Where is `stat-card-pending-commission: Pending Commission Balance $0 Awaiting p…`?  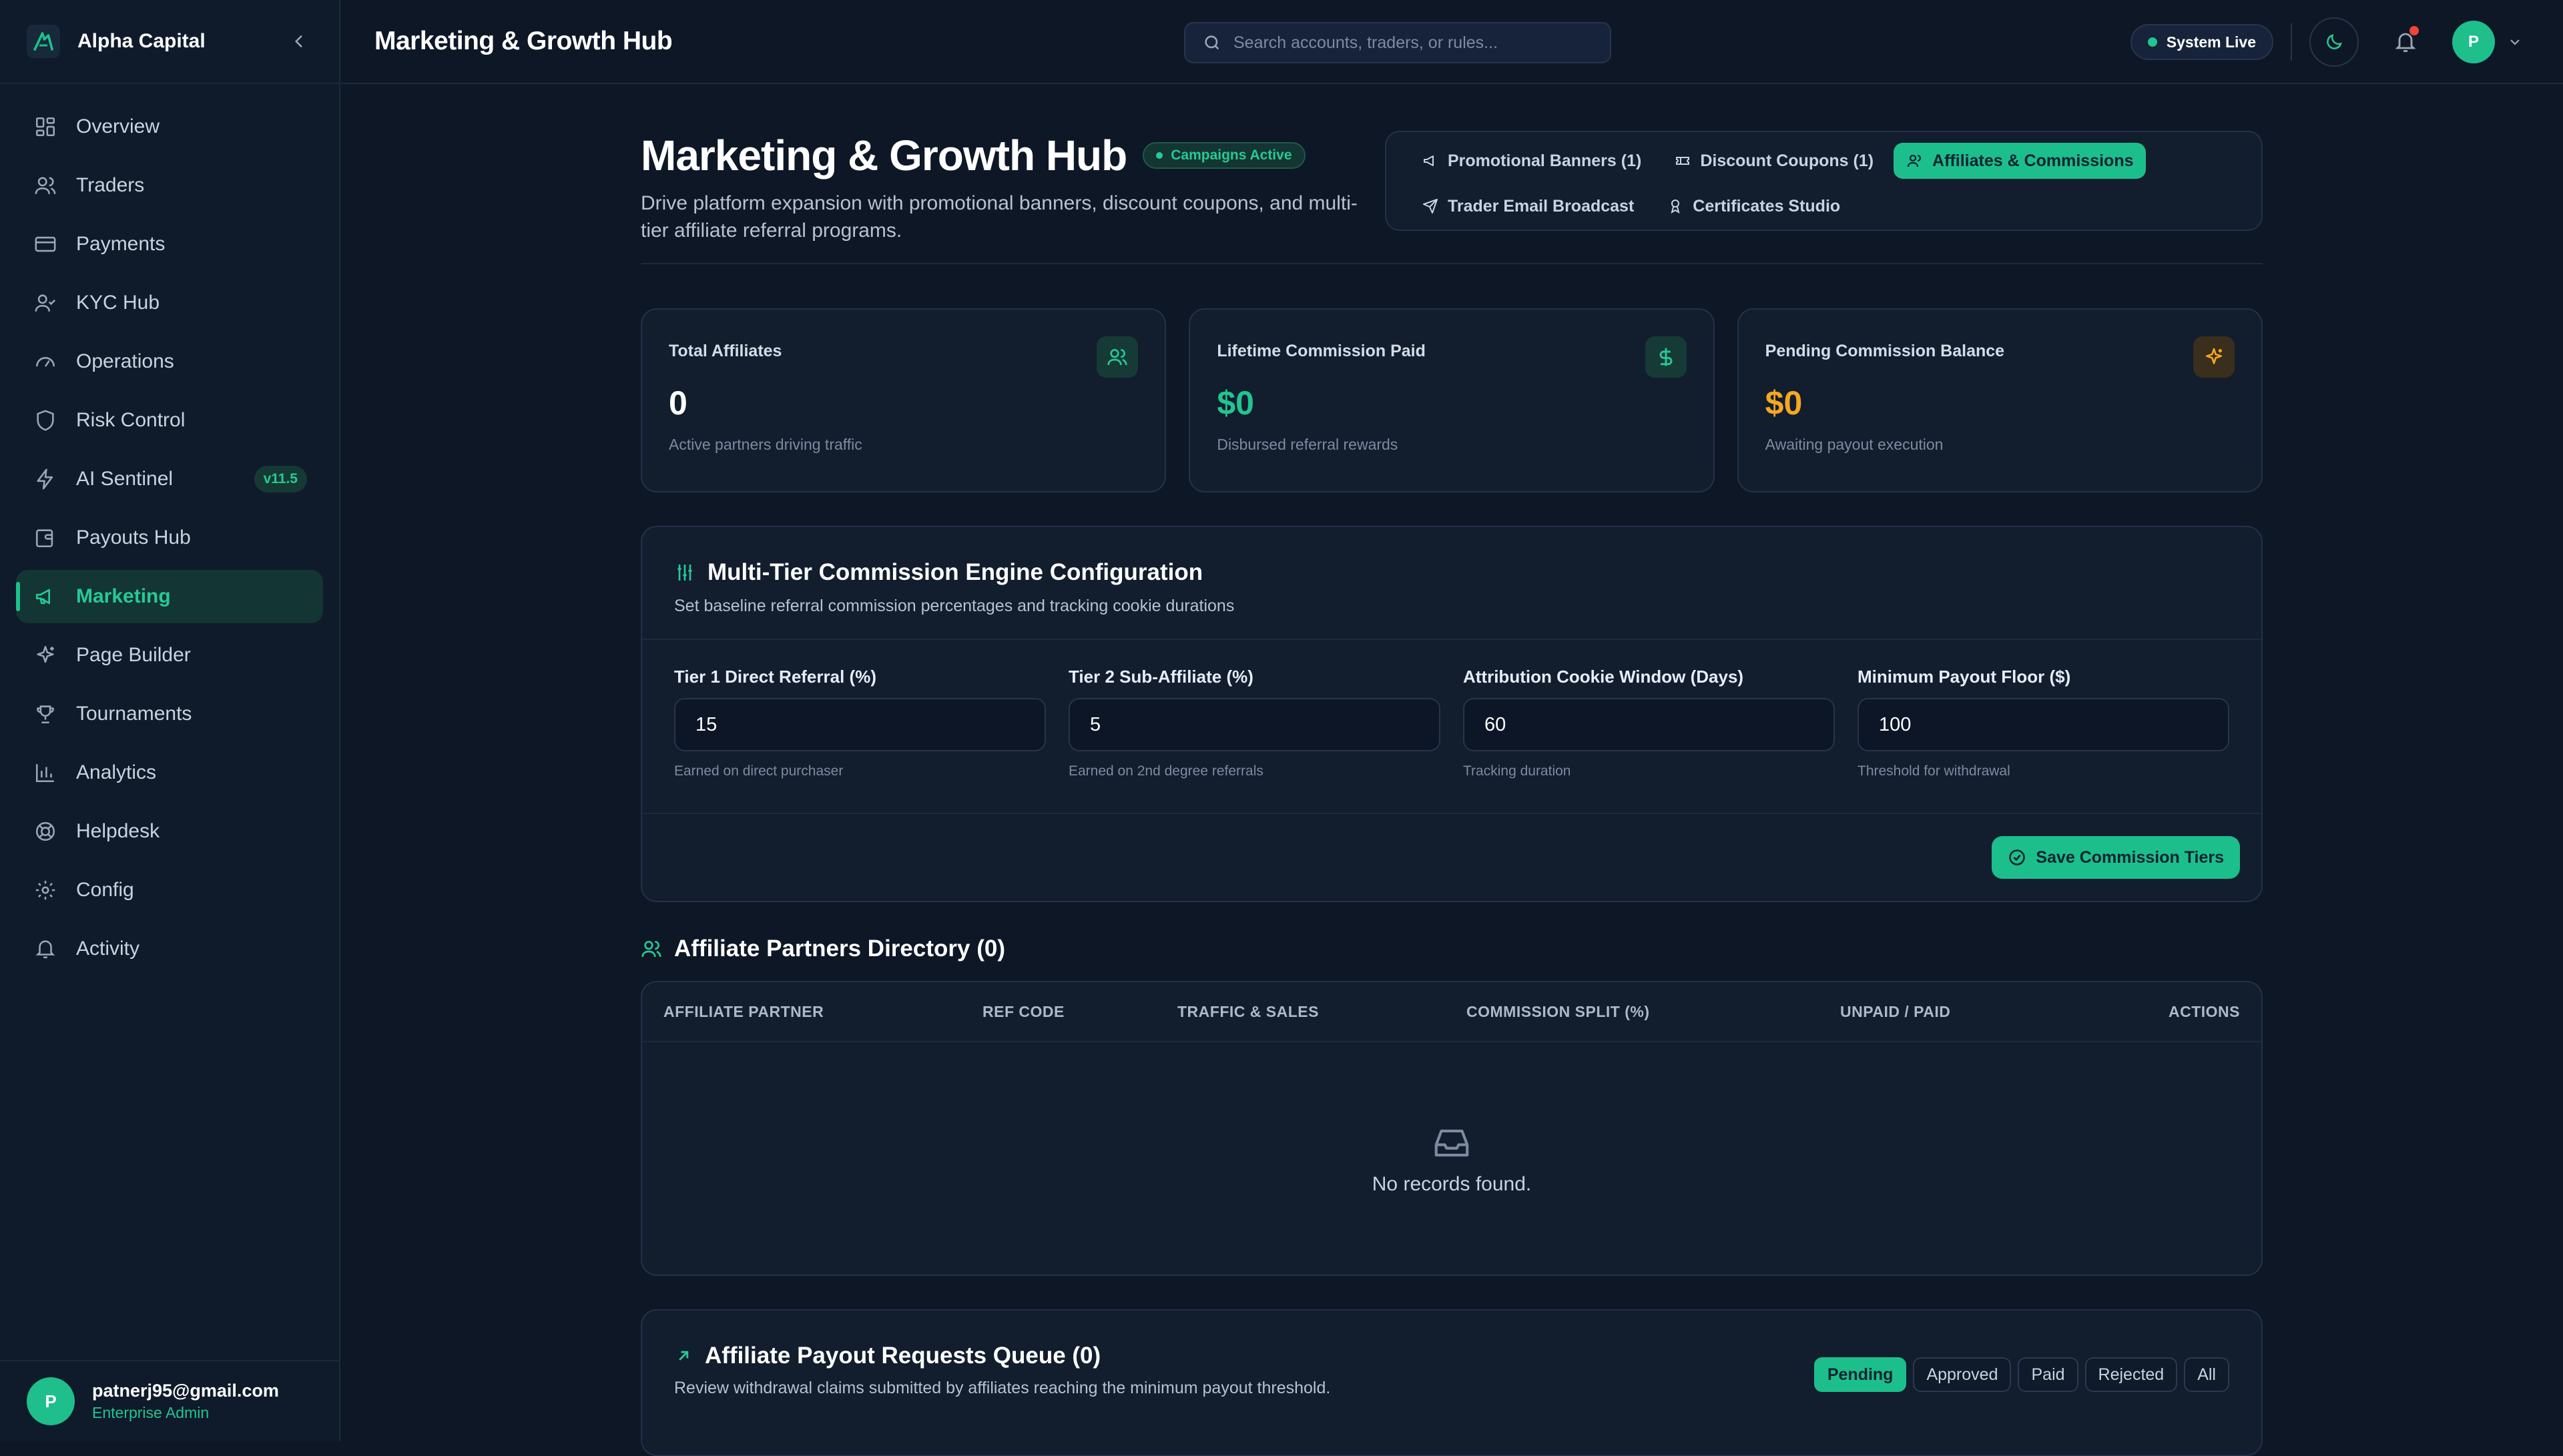 stat-card-pending-commission: Pending Commission Balance $0 Awaiting p… is located at coordinates (2000, 400).